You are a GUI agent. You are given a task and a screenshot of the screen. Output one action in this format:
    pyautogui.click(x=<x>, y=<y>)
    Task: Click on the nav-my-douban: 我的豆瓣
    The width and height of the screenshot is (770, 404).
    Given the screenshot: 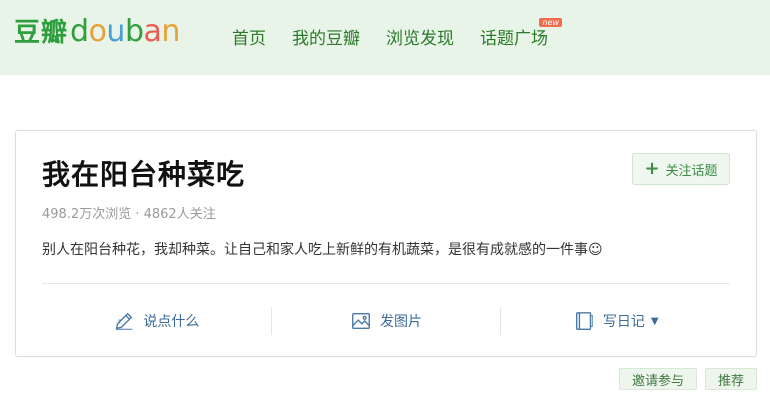 What is the action you would take?
    pyautogui.click(x=326, y=36)
    